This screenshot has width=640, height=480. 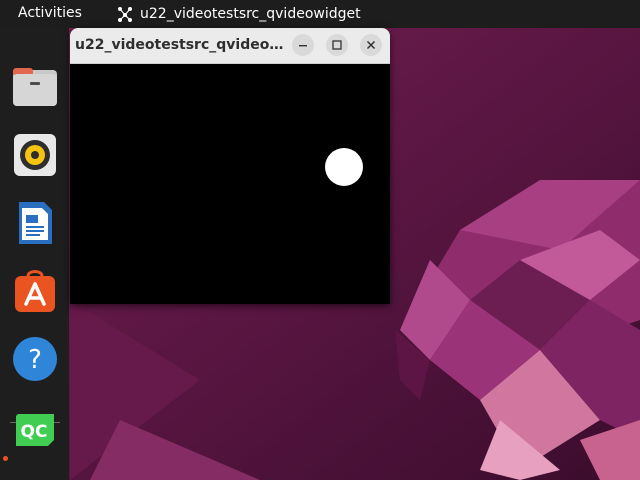 I want to click on question-icon: ?, so click(x=35, y=359).